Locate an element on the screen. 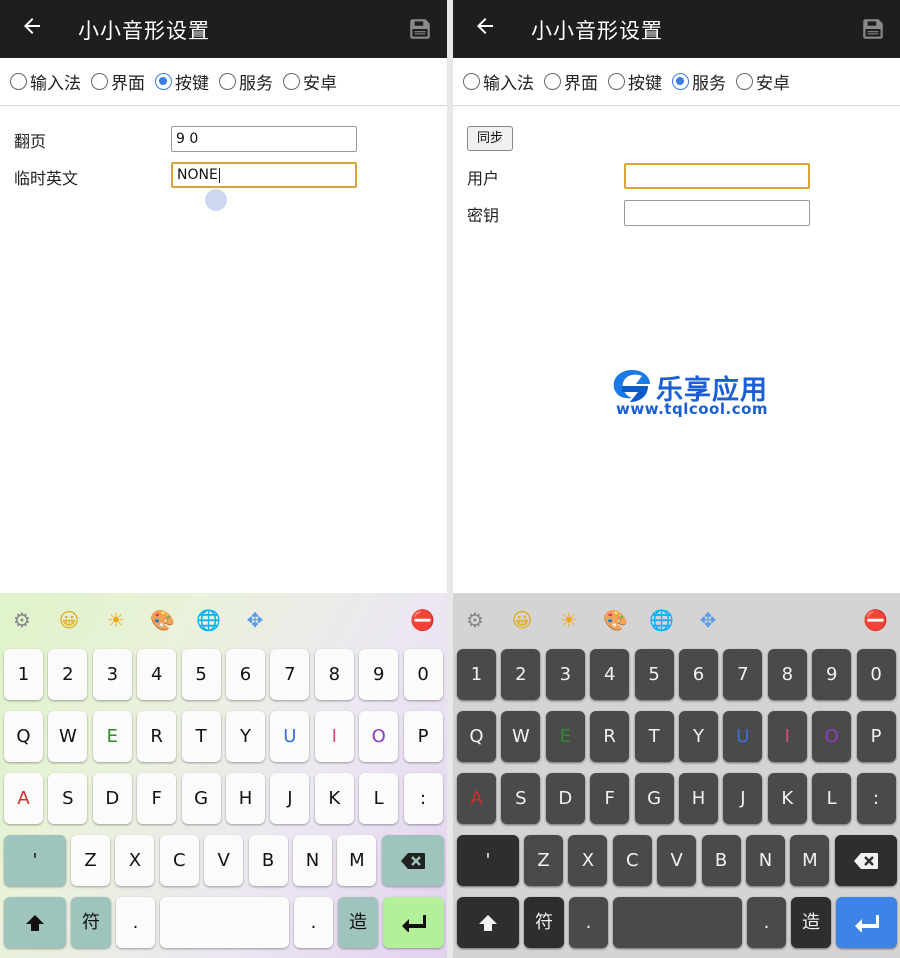 The width and height of the screenshot is (900, 958). page-turn-input: 9 0 is located at coordinates (264, 139).